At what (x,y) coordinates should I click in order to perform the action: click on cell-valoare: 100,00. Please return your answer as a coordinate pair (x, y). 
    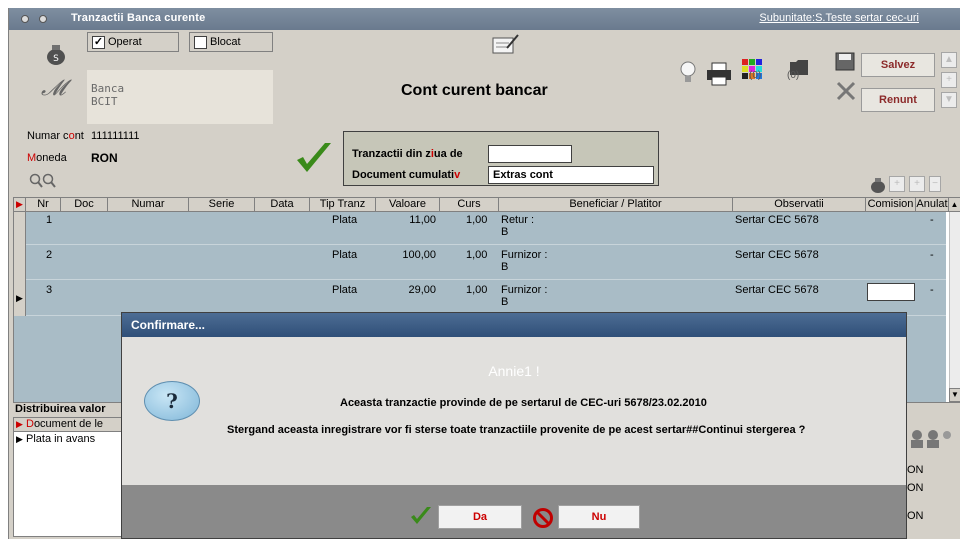
    Looking at the image, I should click on (419, 255).